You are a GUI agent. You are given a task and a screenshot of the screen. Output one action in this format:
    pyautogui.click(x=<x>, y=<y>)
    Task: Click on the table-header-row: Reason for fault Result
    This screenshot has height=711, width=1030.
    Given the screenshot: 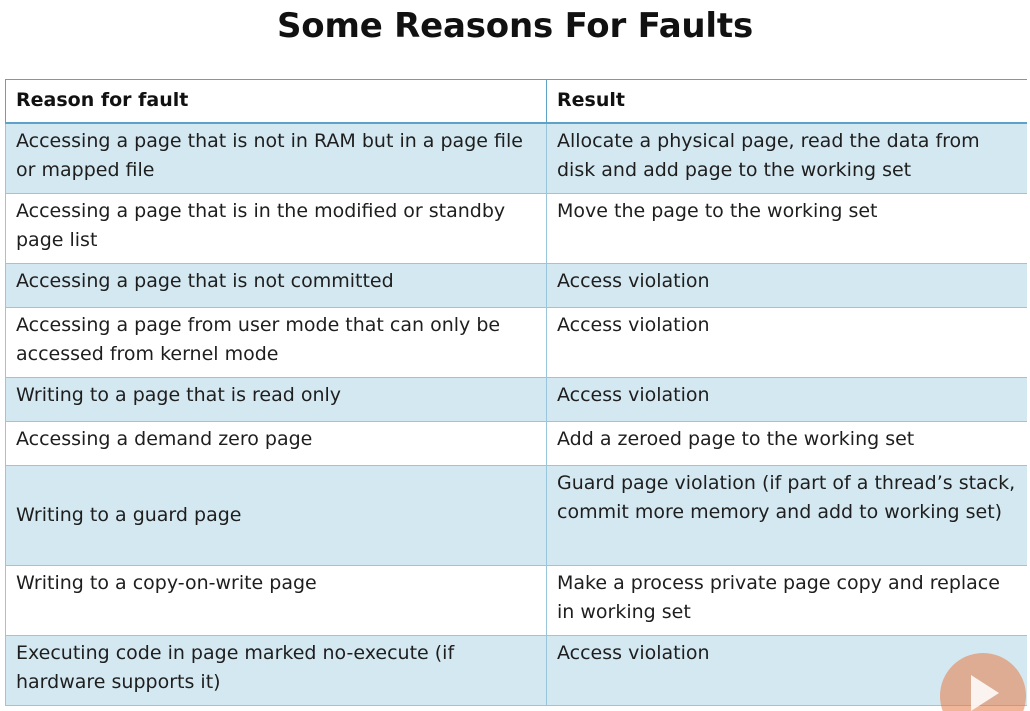 What is the action you would take?
    pyautogui.click(x=516, y=101)
    